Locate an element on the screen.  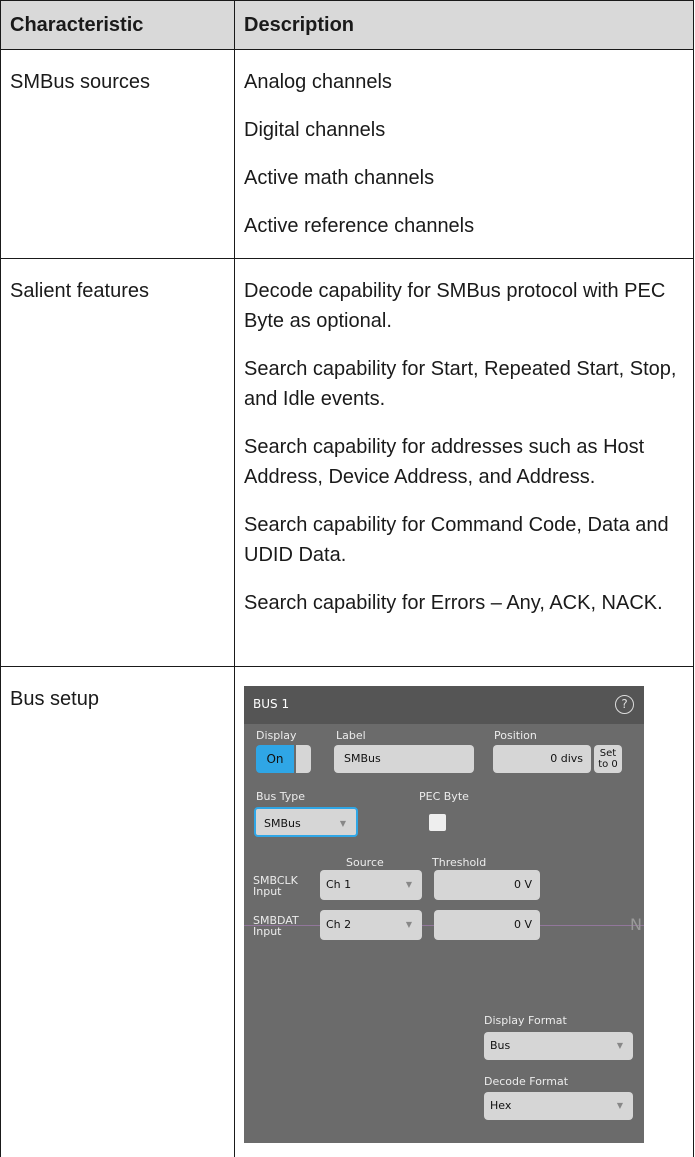
panel-title: BUS 1 is located at coordinates (271, 704).